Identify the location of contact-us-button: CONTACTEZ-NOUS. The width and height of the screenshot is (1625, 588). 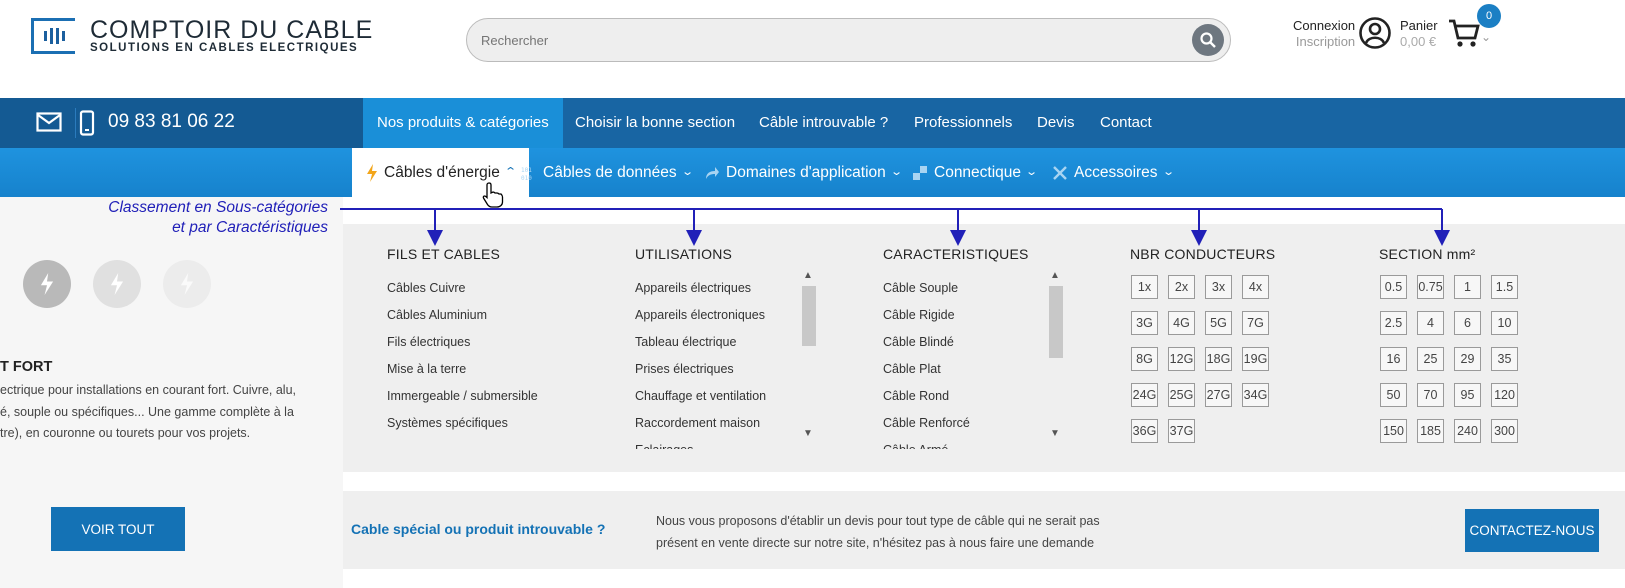
(1532, 530).